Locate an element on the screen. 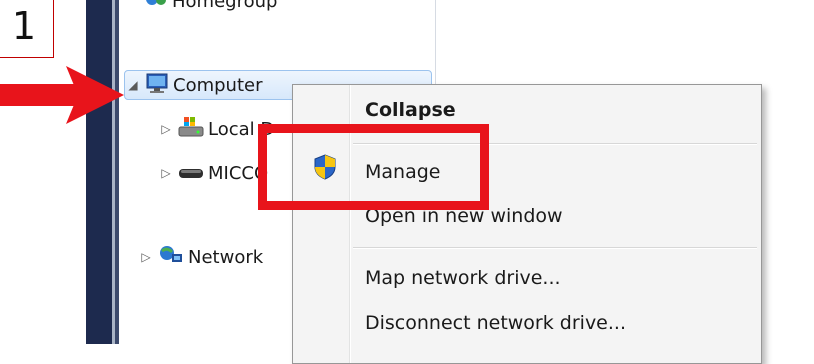  computer-icon is located at coordinates (157, 85).